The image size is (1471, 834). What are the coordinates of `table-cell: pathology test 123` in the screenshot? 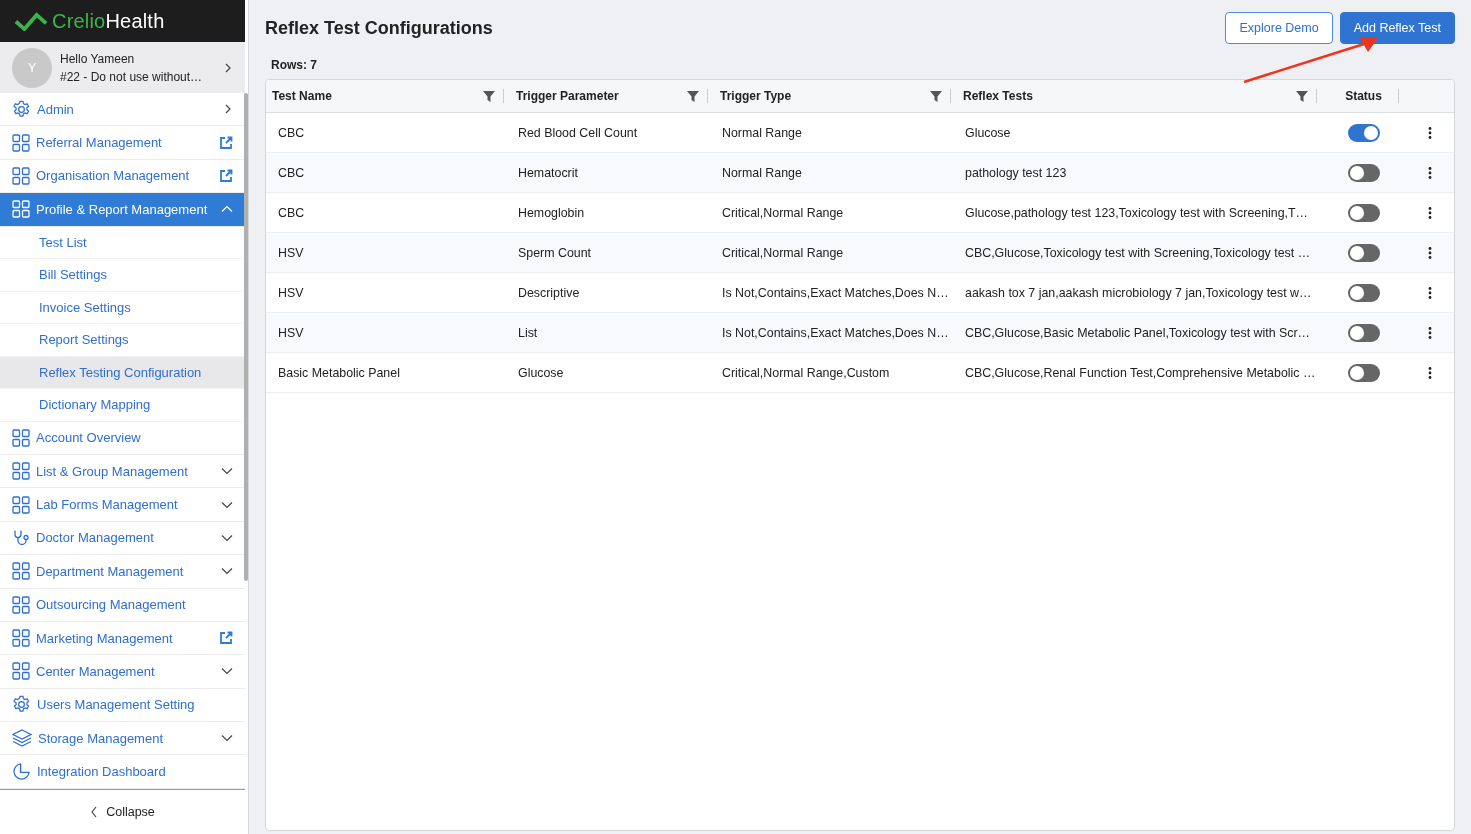 It's located at (1016, 172).